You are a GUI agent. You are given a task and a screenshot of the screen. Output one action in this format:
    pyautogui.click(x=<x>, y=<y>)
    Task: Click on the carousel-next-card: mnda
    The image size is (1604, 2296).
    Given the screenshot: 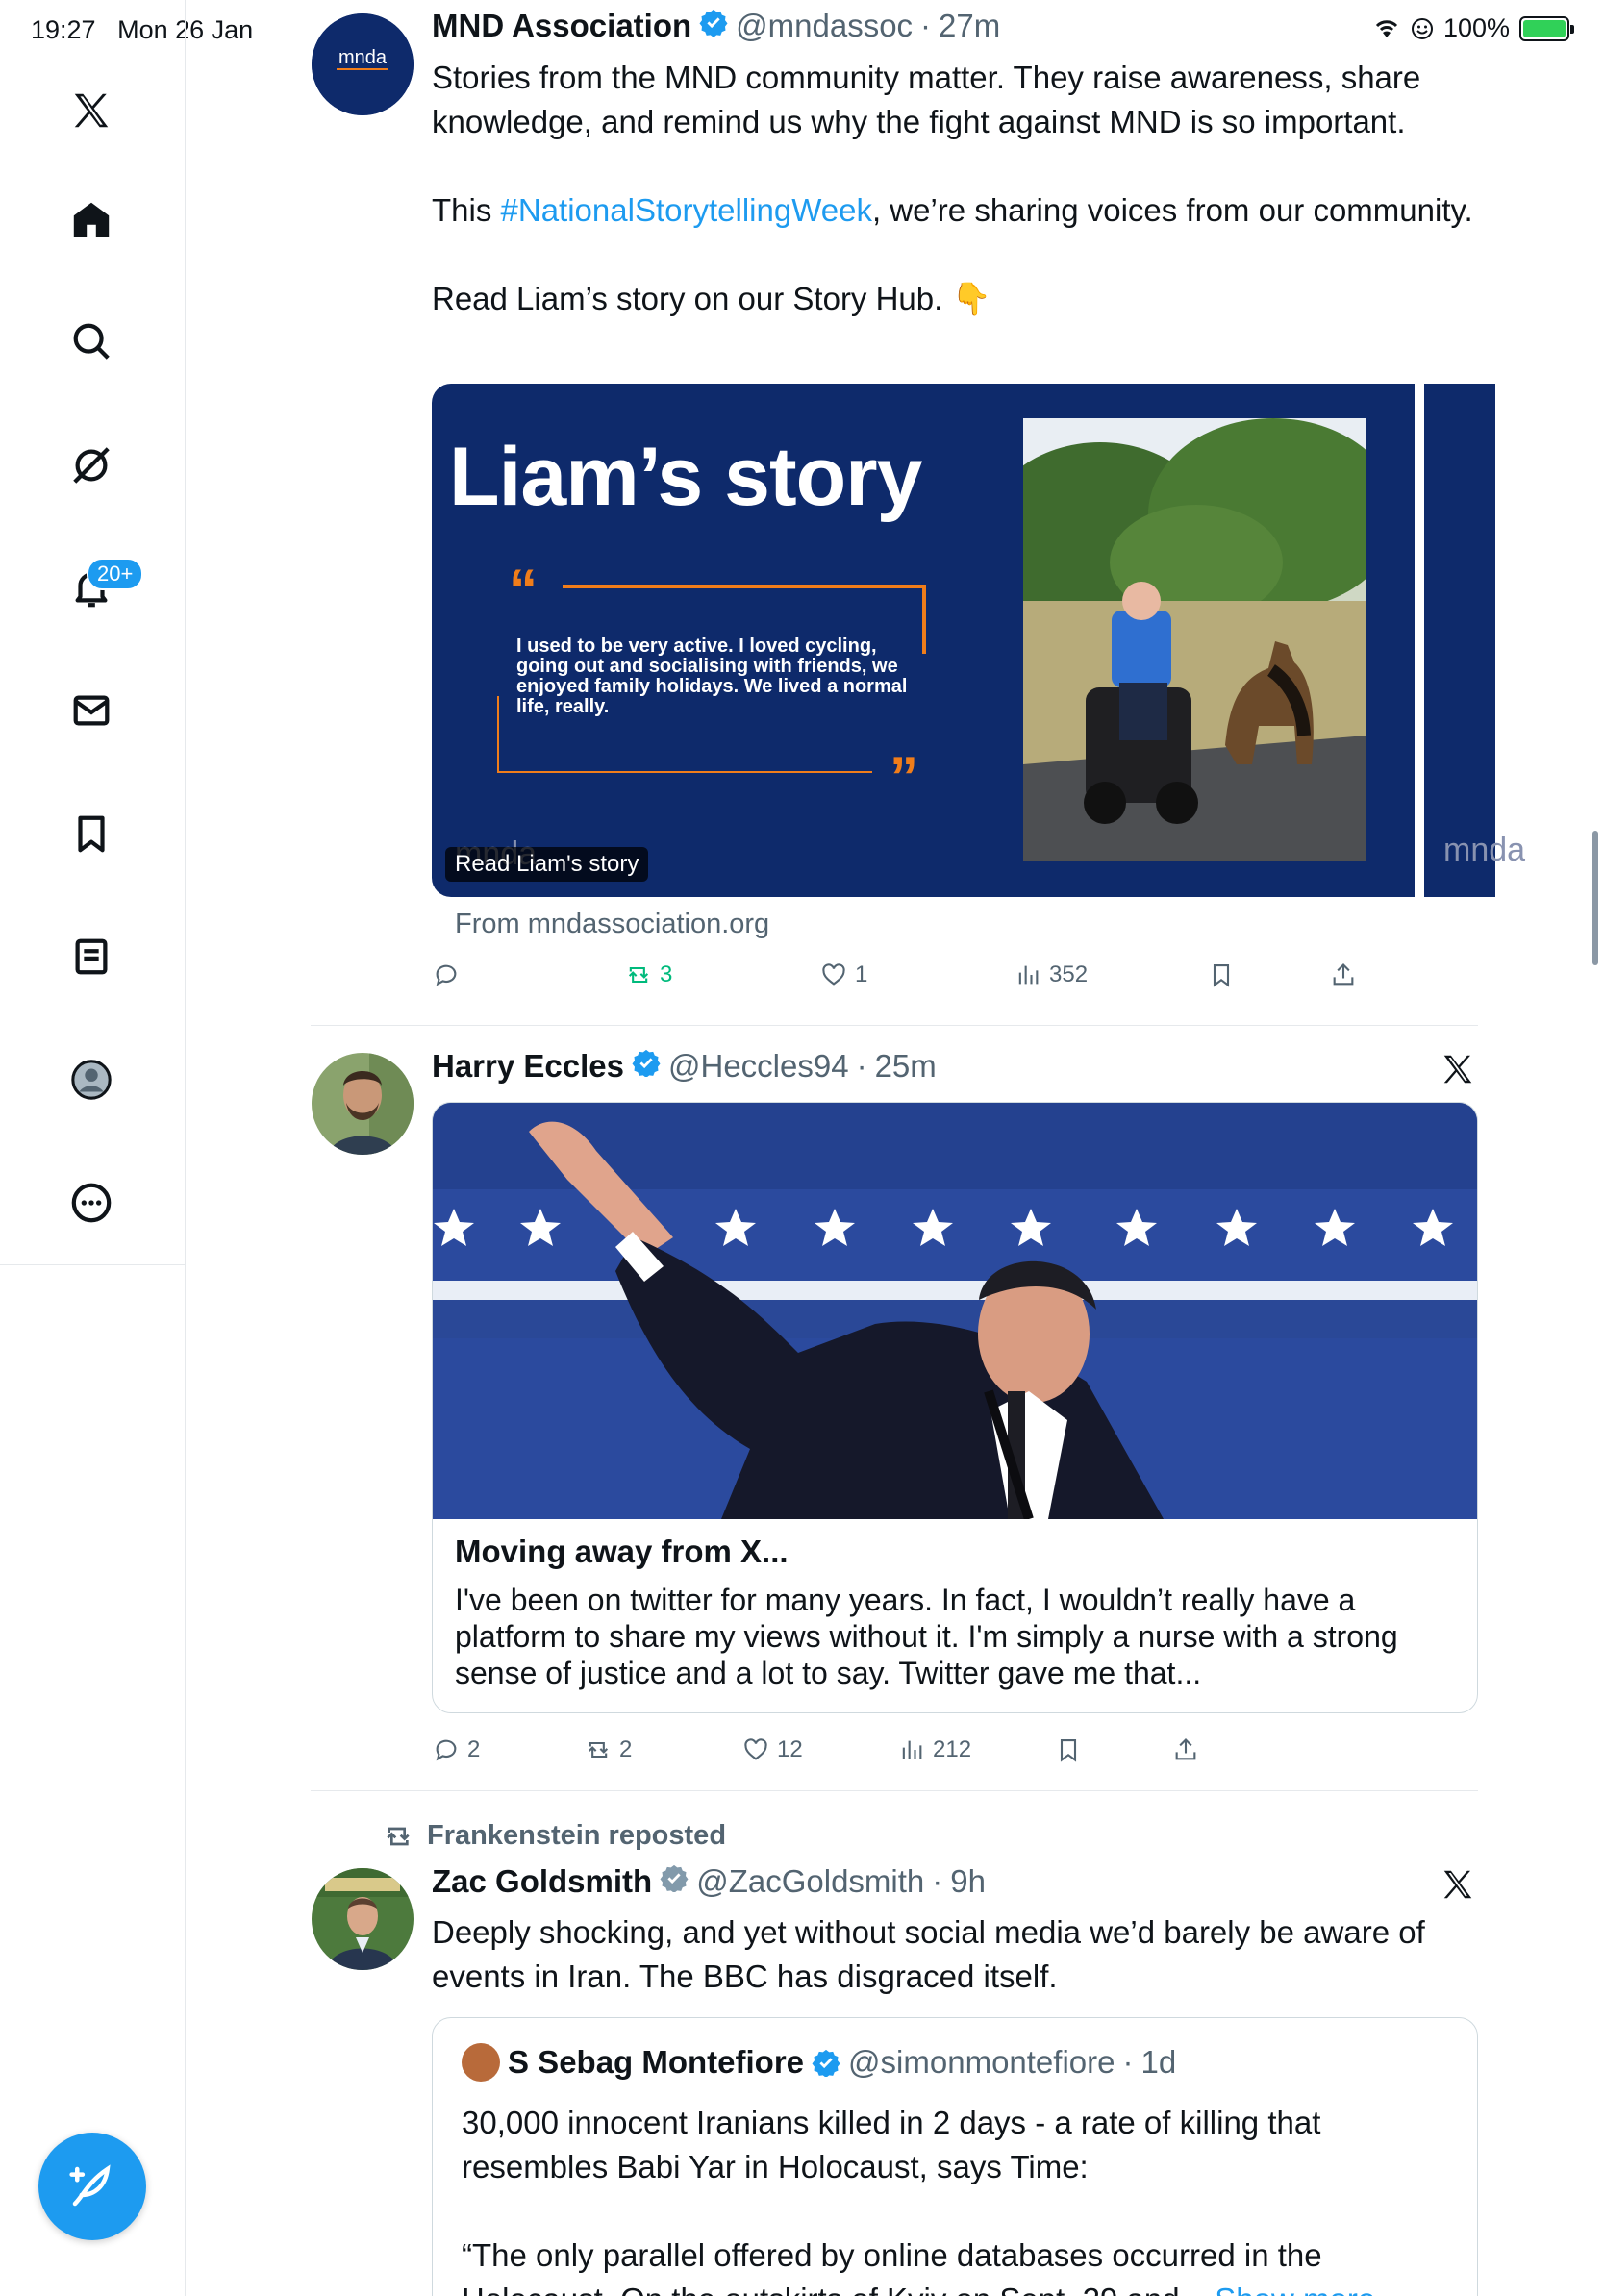 What is the action you would take?
    pyautogui.click(x=1474, y=640)
    